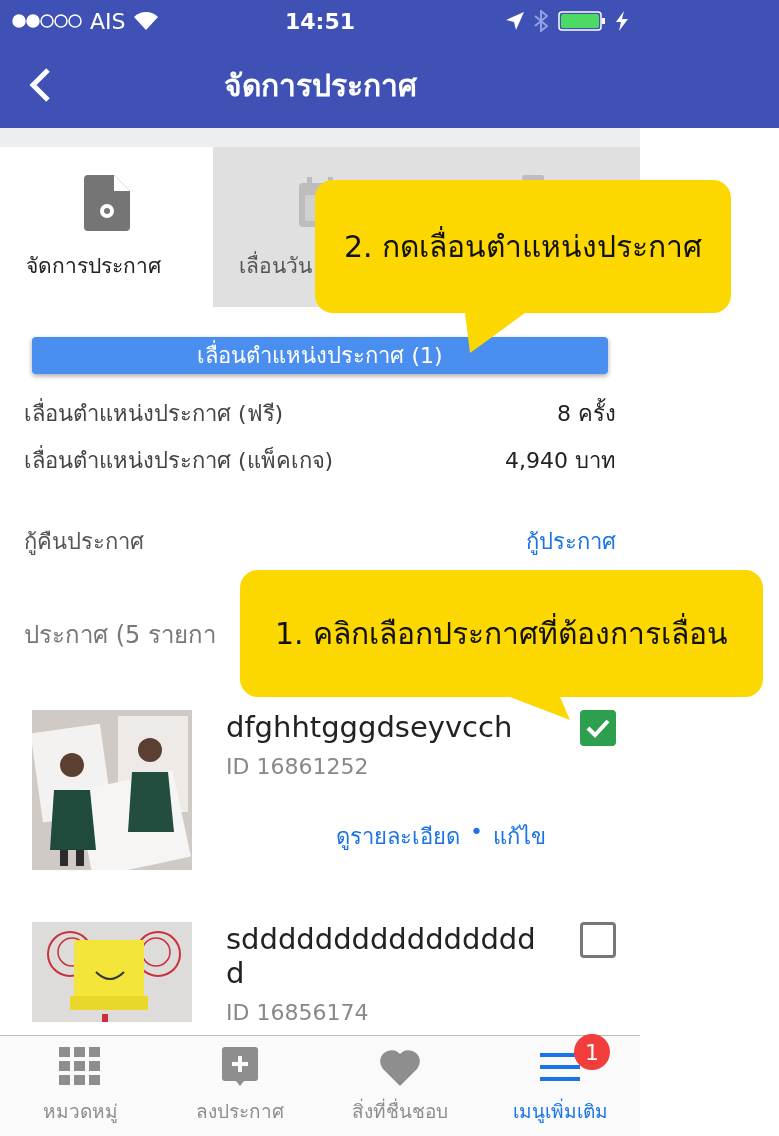 The width and height of the screenshot is (779, 1136). What do you see at coordinates (319, 21) in the screenshot?
I see `clock: 14:51` at bounding box center [319, 21].